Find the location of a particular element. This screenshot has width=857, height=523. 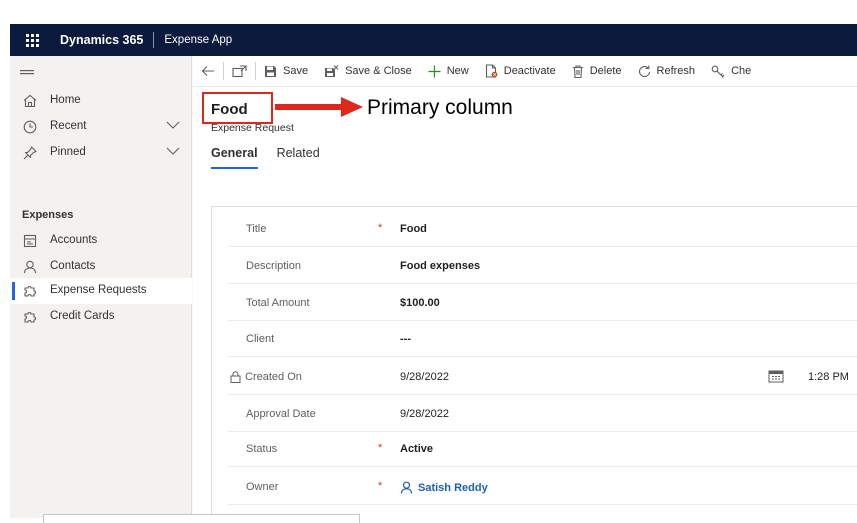

trash-icon is located at coordinates (577, 71).